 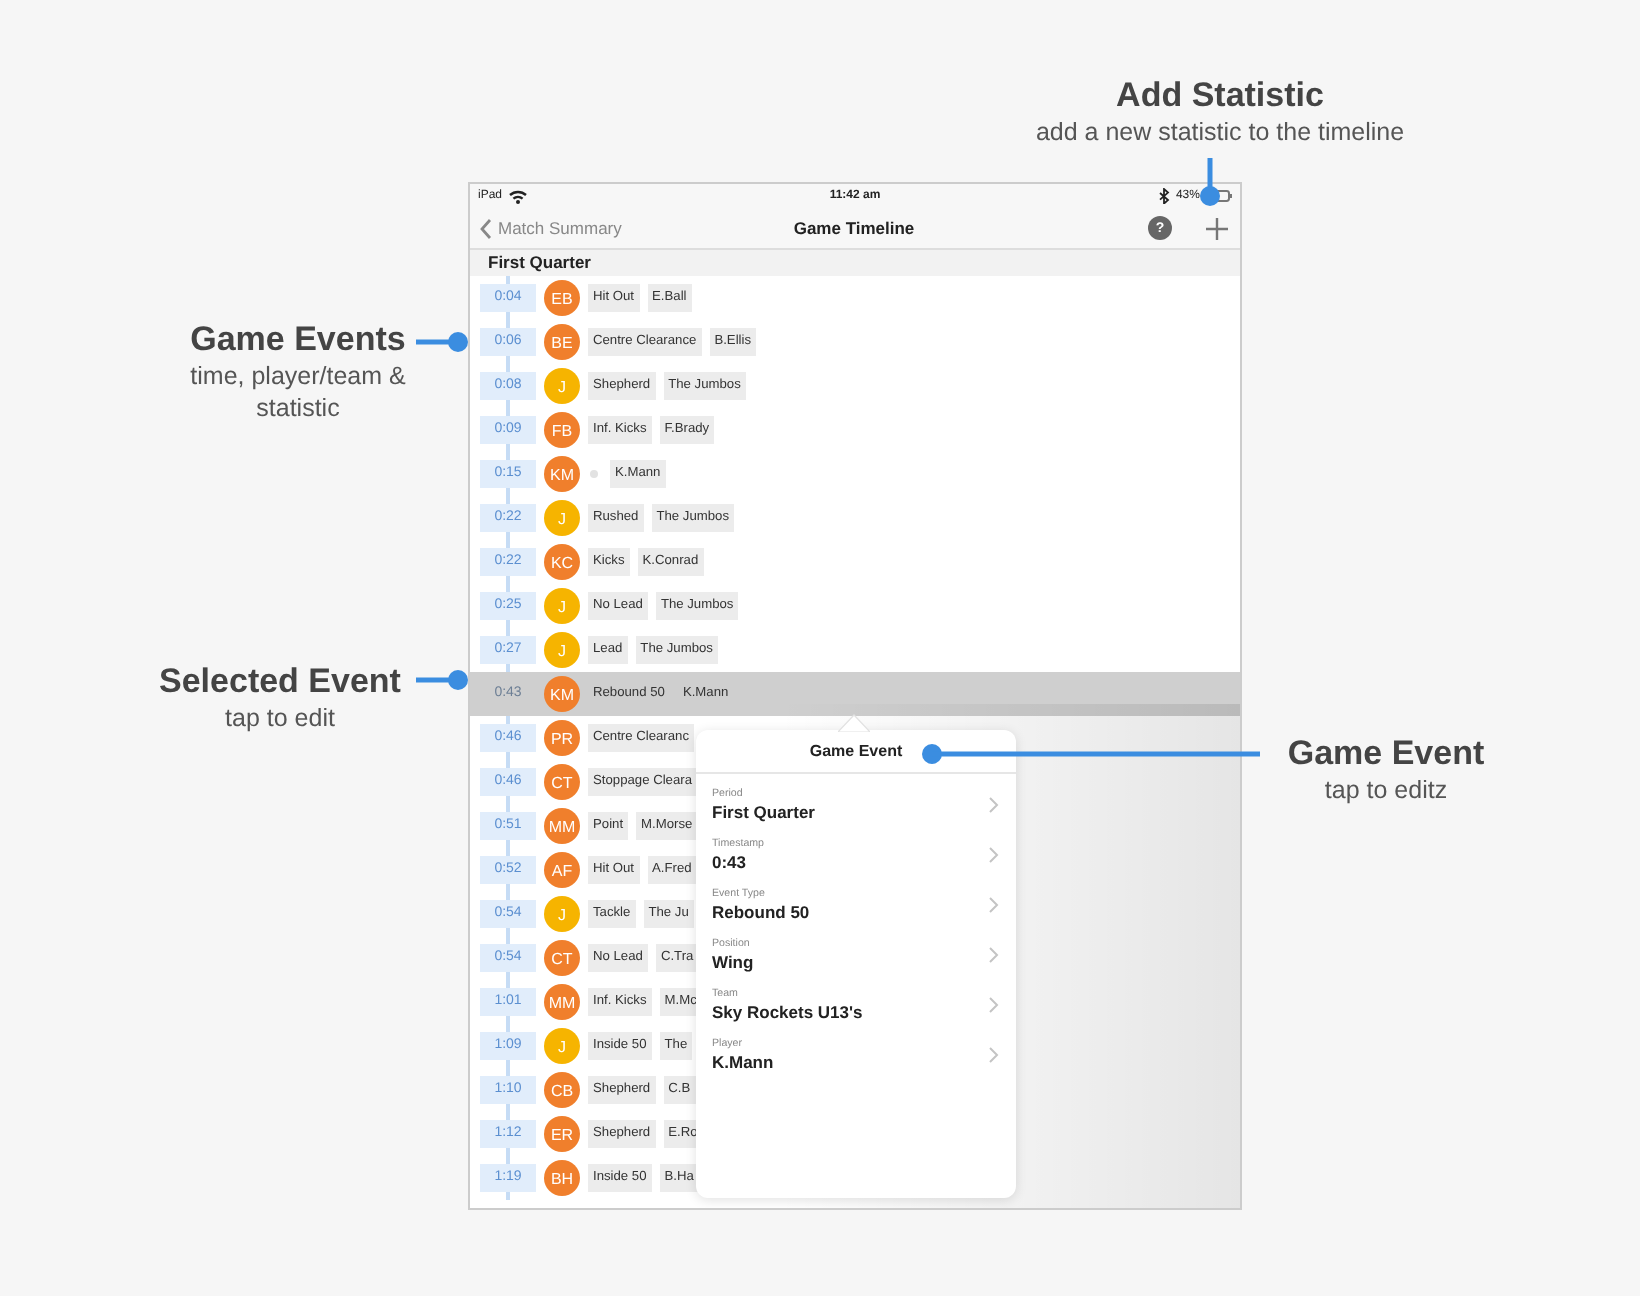 I want to click on callout-title: Game Event, so click(x=1386, y=754).